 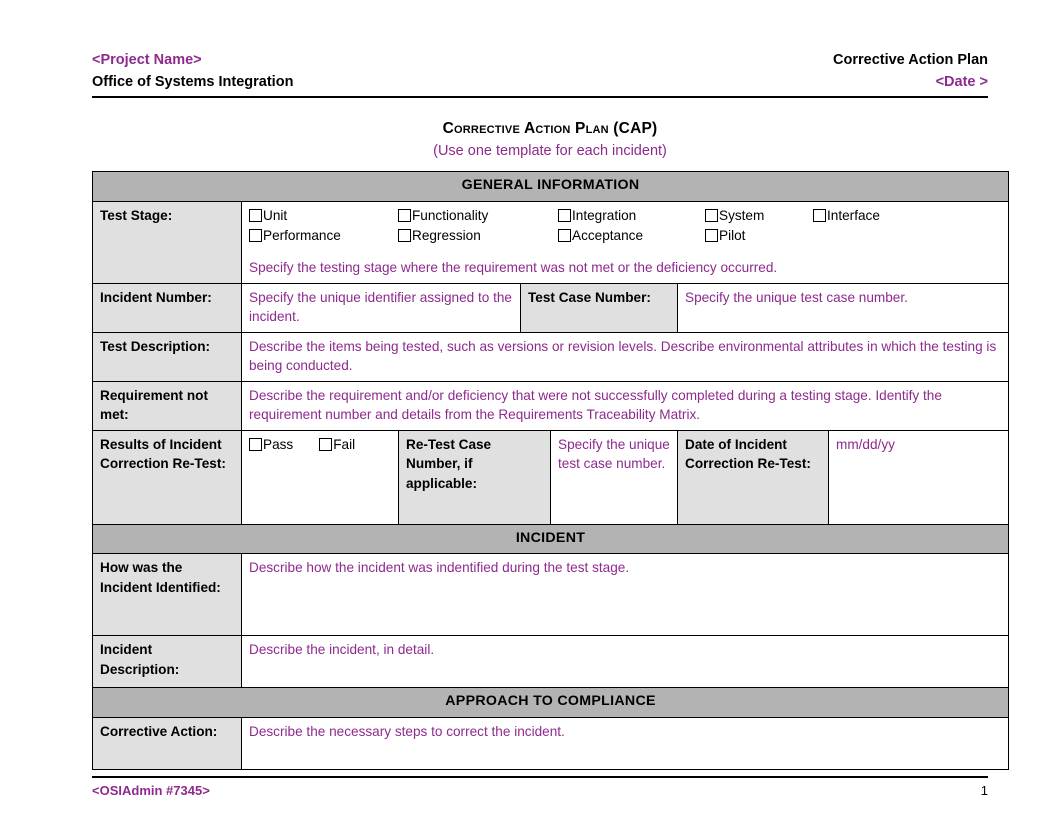 I want to click on document-type-label: Corrective Action Plan, so click(x=910, y=60).